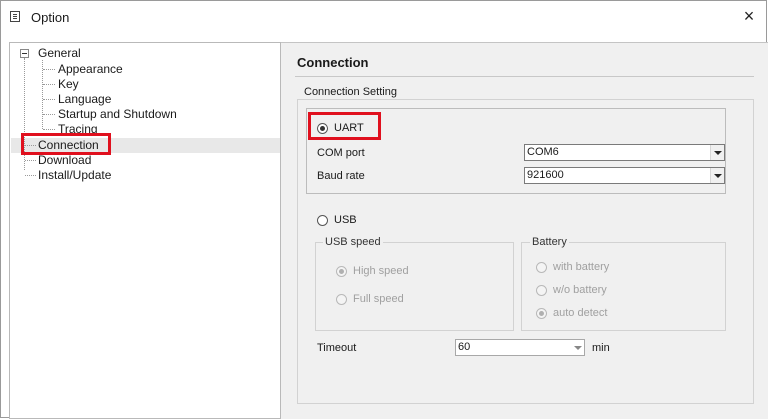 This screenshot has width=768, height=419. I want to click on usb-speed-group, so click(414, 286).